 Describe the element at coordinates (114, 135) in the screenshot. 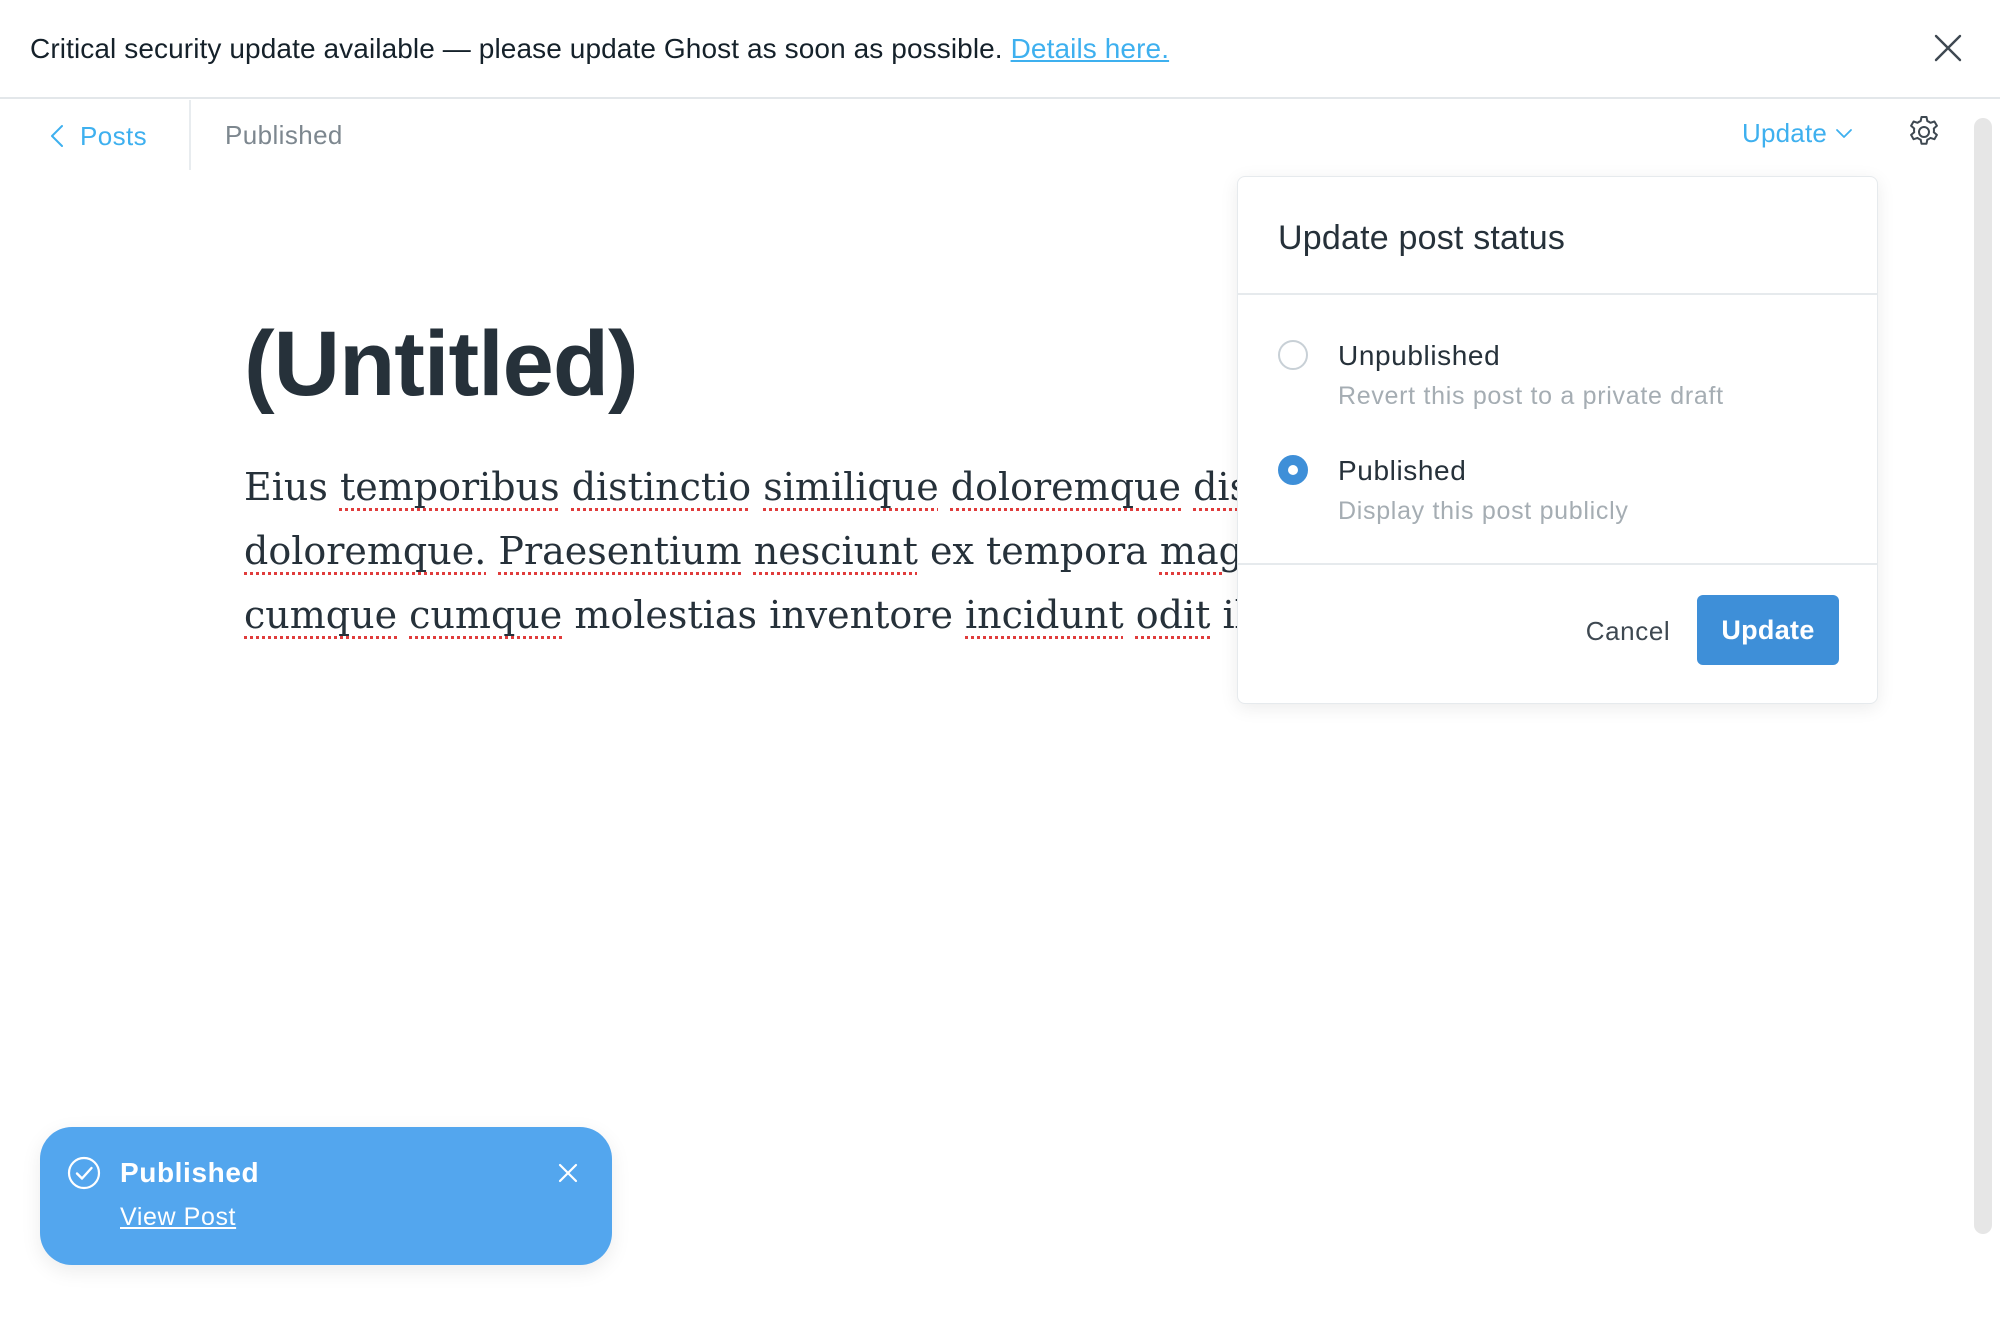

I see `back-label: Posts` at that location.